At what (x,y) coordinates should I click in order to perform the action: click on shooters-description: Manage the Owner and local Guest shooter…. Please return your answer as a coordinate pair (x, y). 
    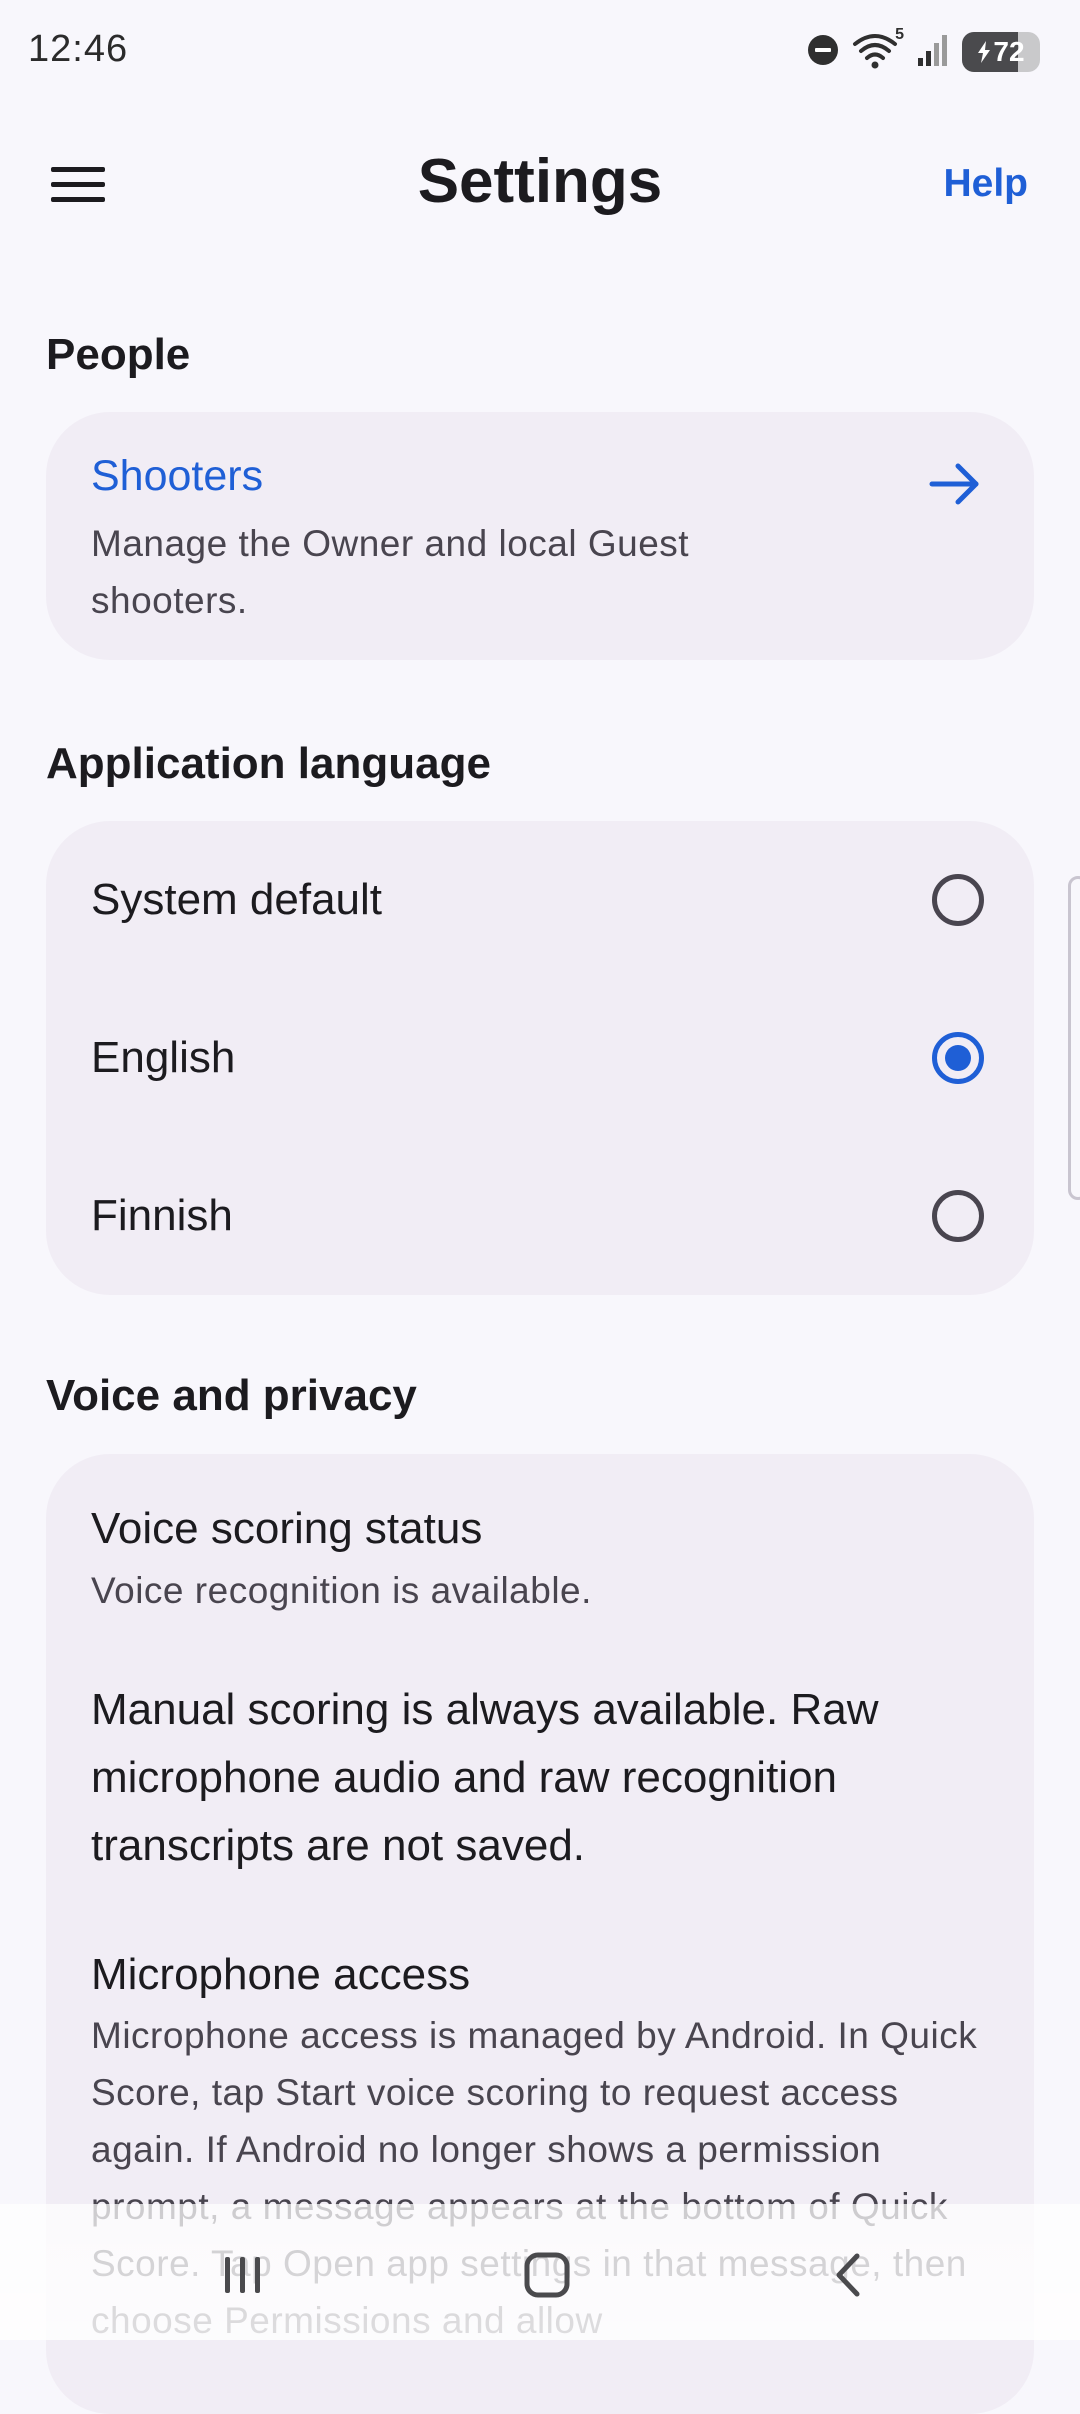
    Looking at the image, I should click on (390, 572).